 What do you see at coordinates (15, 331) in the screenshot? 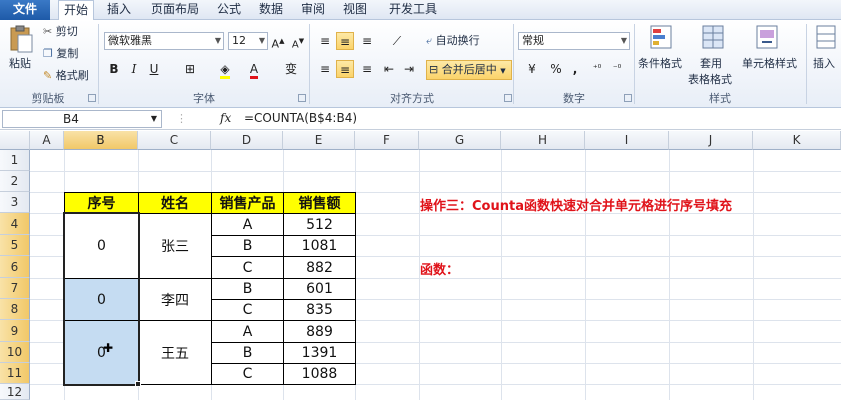
I see `row-header: 9` at bounding box center [15, 331].